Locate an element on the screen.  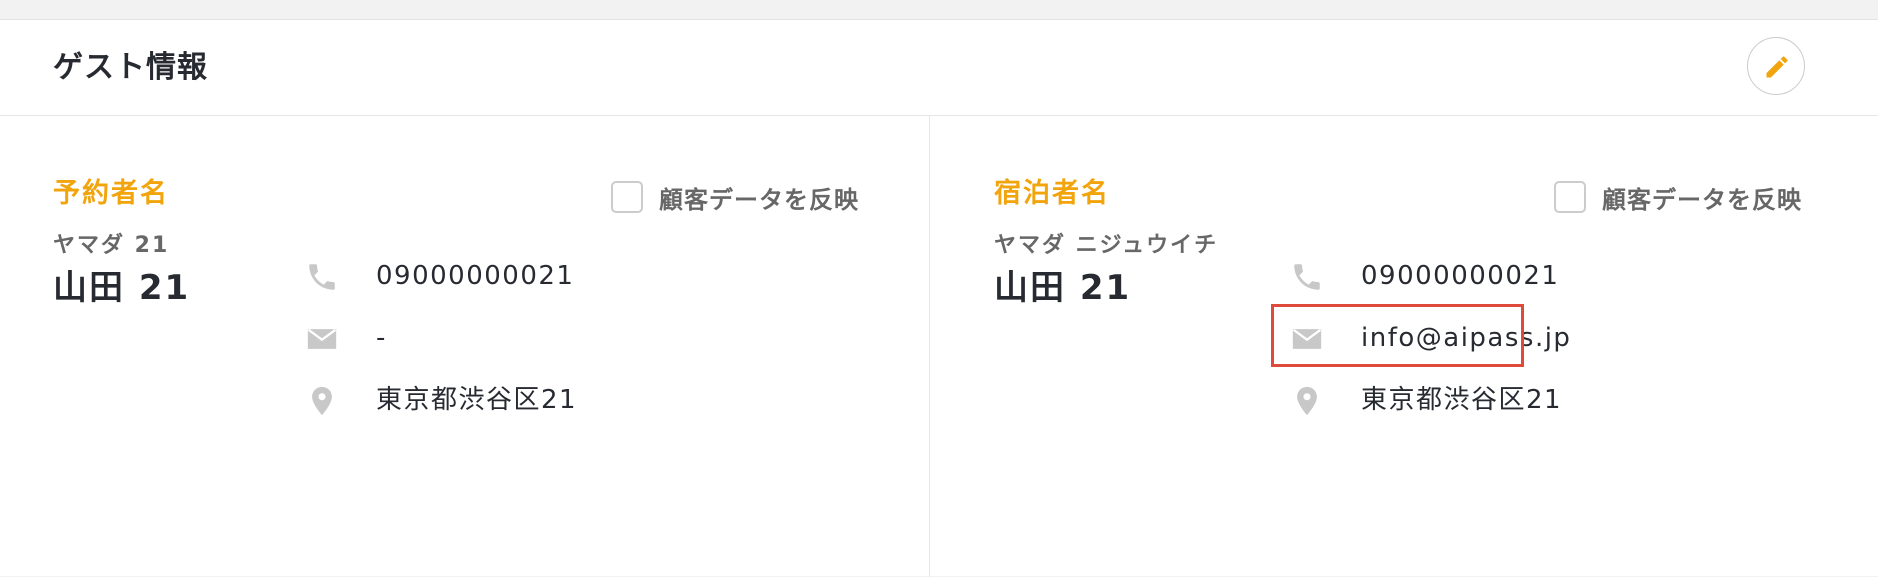
guest-reflect-checkbox: 顧客データを反映 is located at coordinates (1678, 197).